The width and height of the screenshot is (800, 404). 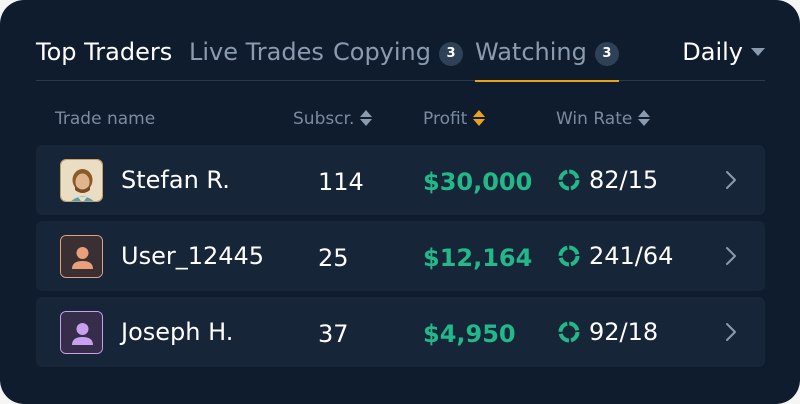 What do you see at coordinates (547, 81) in the screenshot?
I see `active-tab-indicator` at bounding box center [547, 81].